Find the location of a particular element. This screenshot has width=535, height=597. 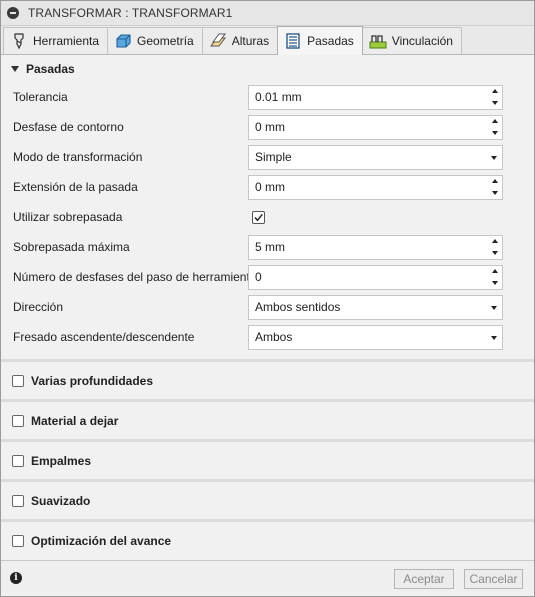

max-overlap-label: Sobrepasada máxima is located at coordinates (71, 247).